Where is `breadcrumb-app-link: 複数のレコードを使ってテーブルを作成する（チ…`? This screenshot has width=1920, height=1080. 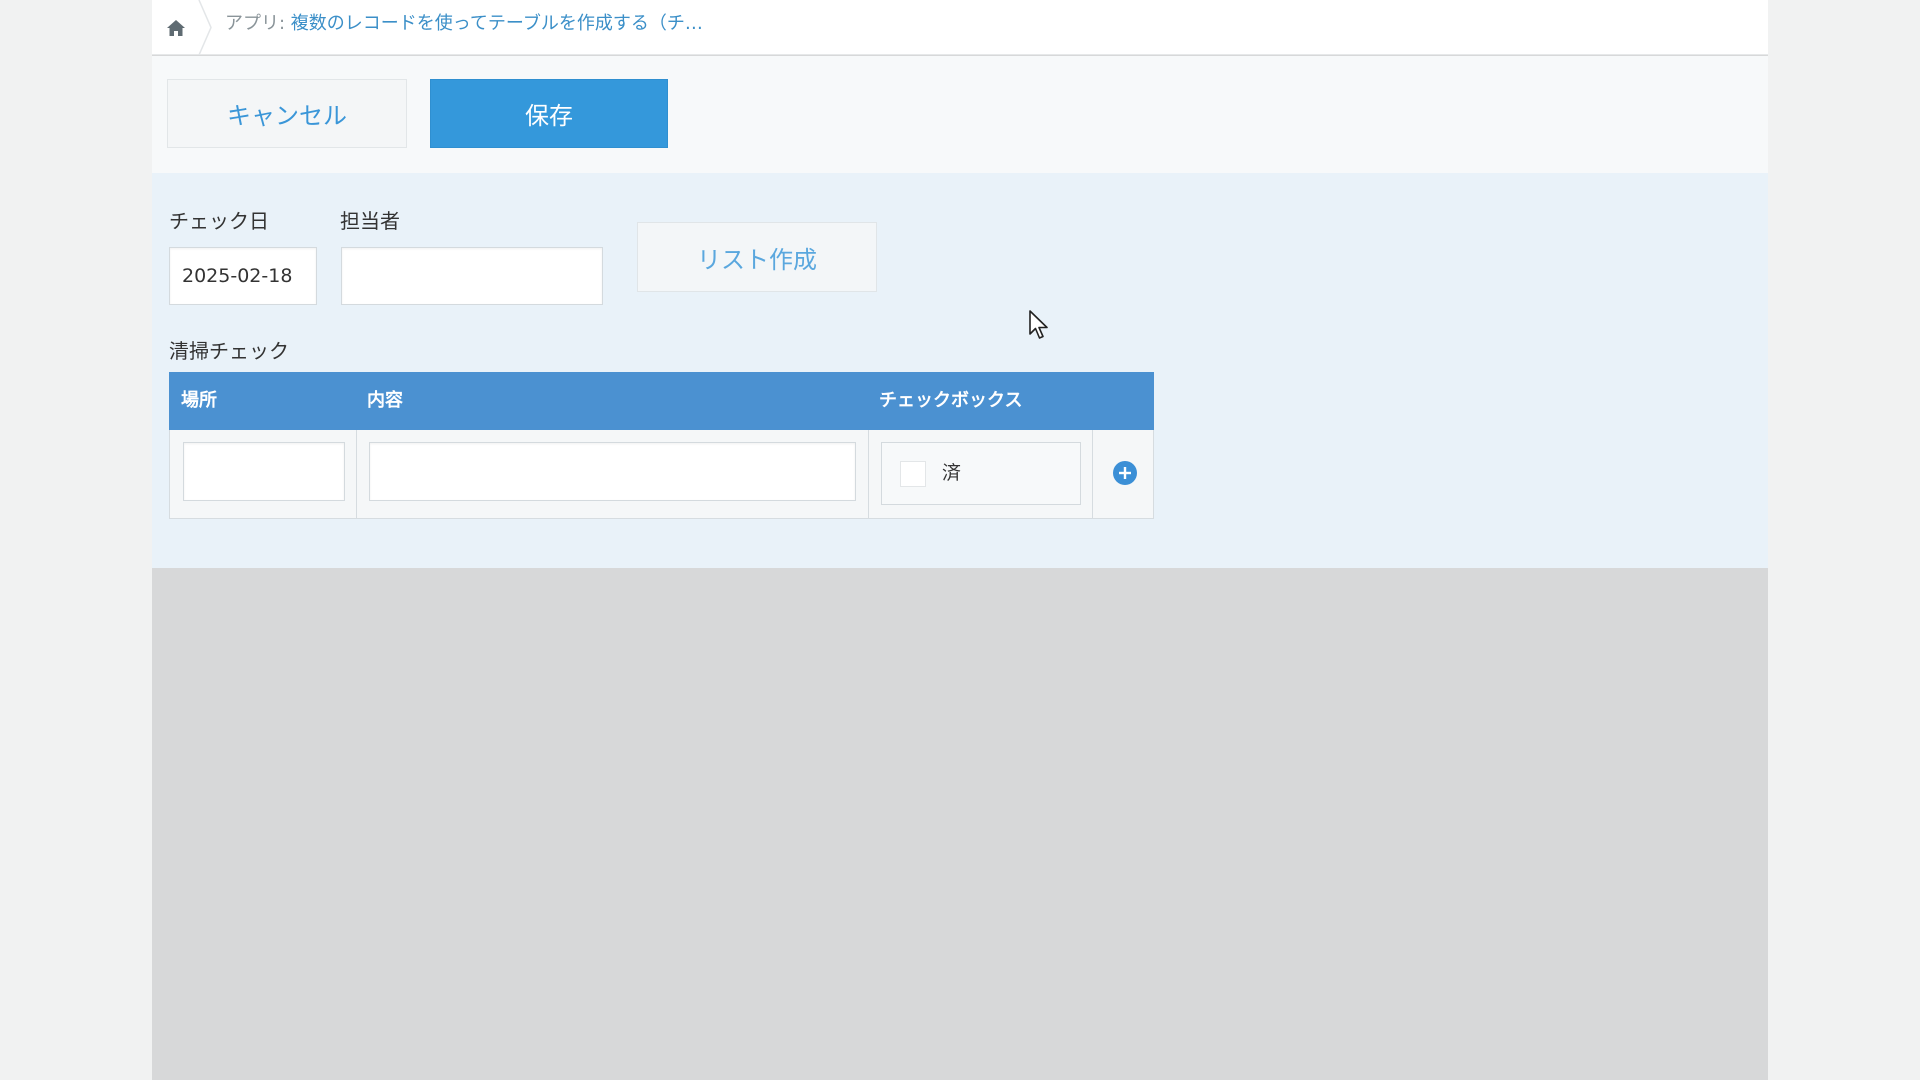
breadcrumb-app-link: 複数のレコードを使ってテーブルを作成する（チ… is located at coordinates (497, 23).